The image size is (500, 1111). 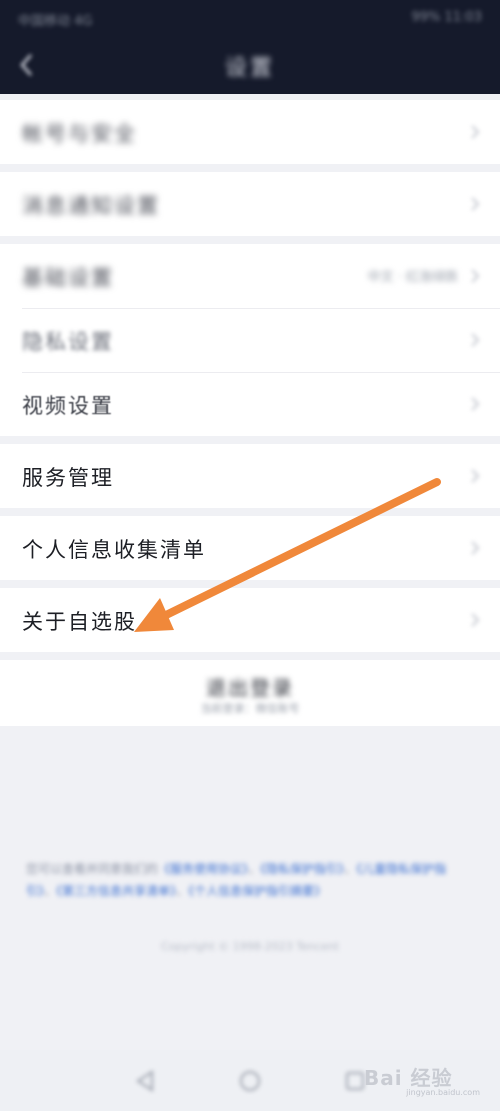 What do you see at coordinates (250, 708) in the screenshot?
I see `logout-subtitle: 当前登录：微信账号` at bounding box center [250, 708].